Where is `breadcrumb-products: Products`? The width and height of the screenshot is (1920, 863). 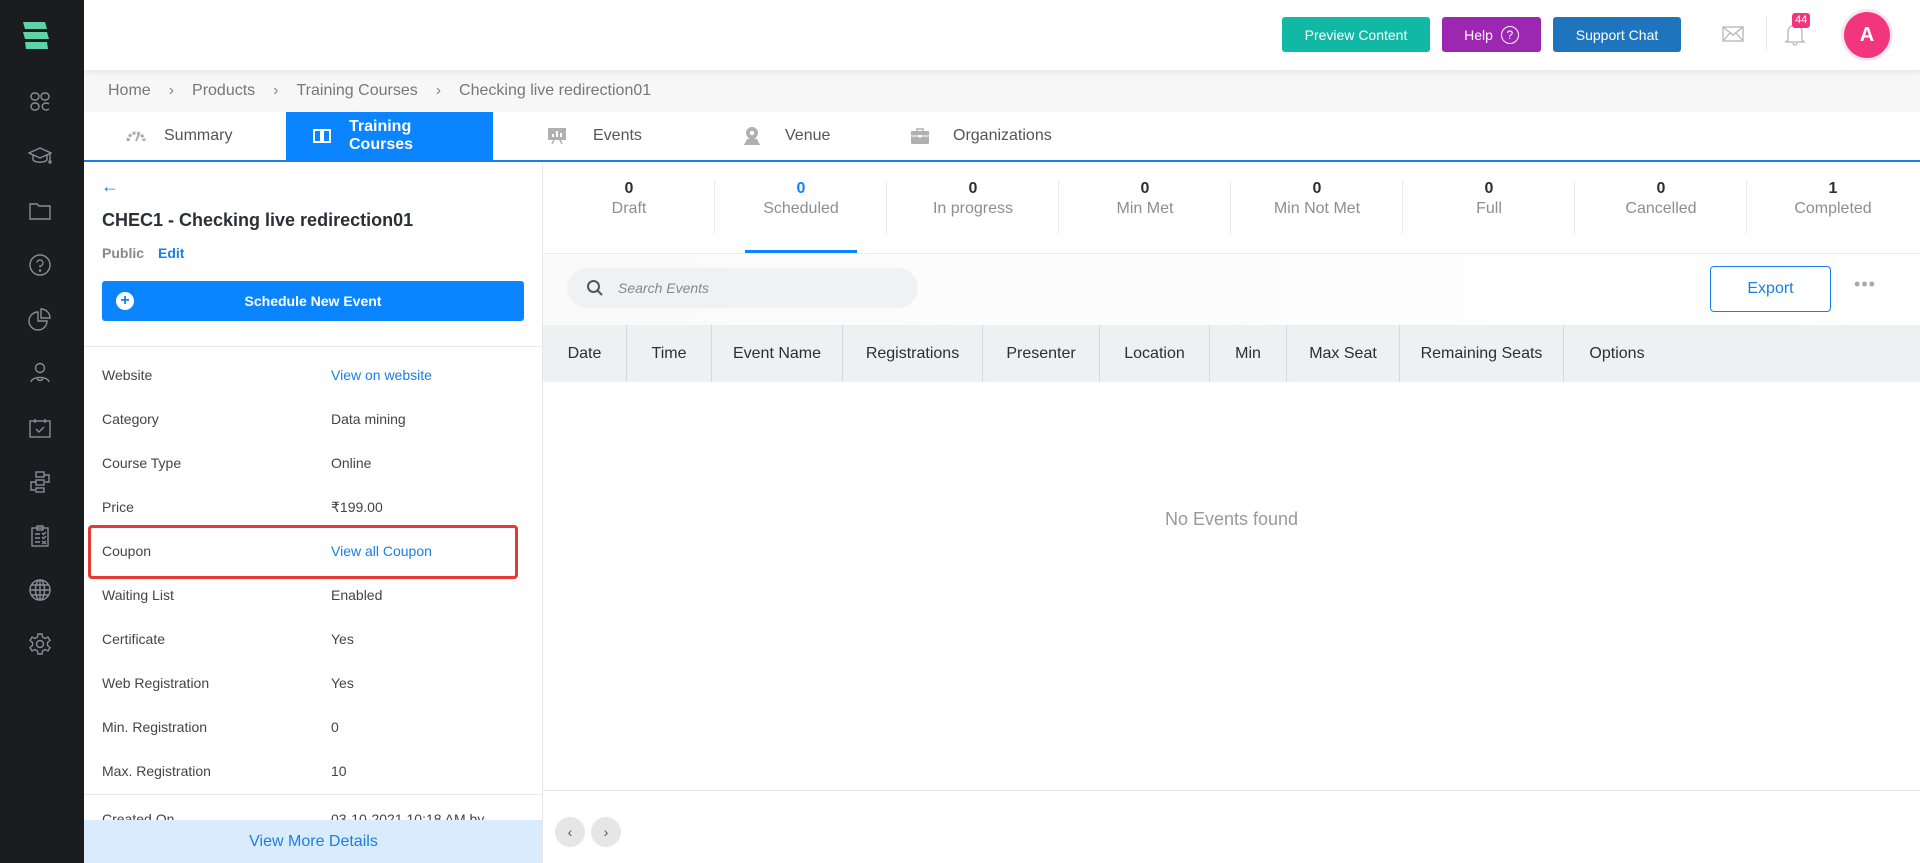
breadcrumb-products: Products is located at coordinates (223, 91).